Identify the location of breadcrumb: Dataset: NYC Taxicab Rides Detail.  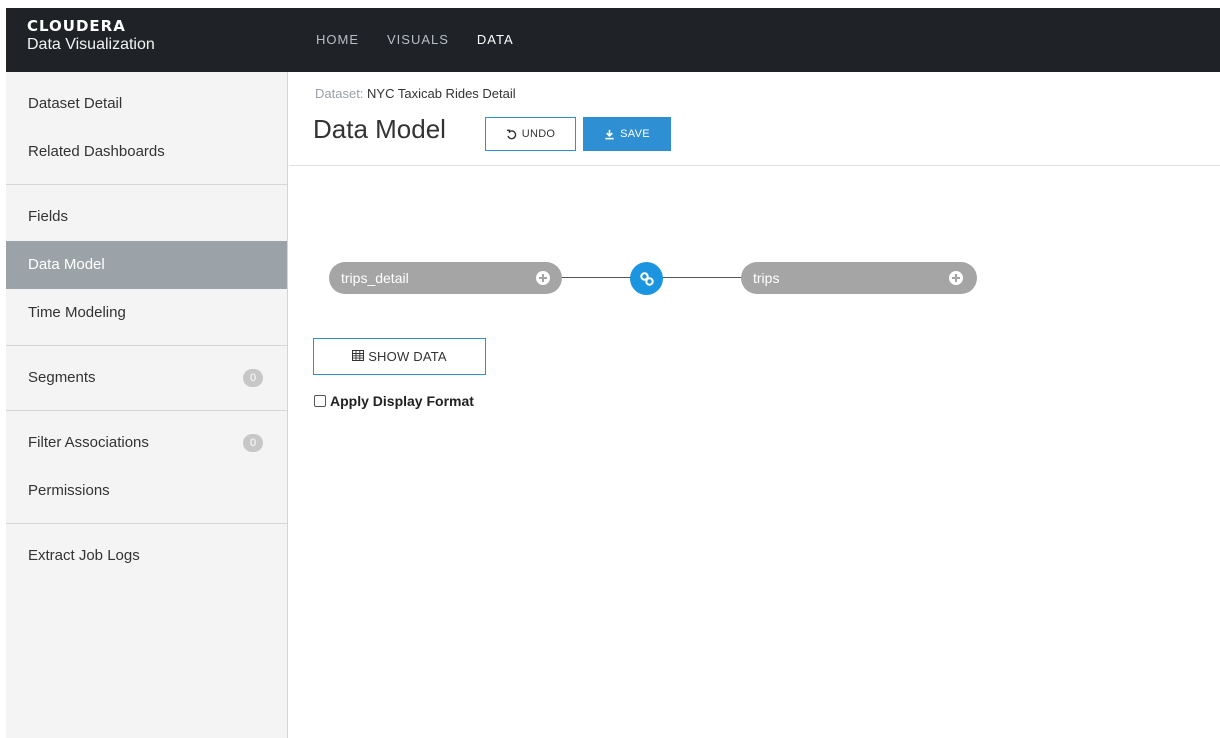
(415, 93).